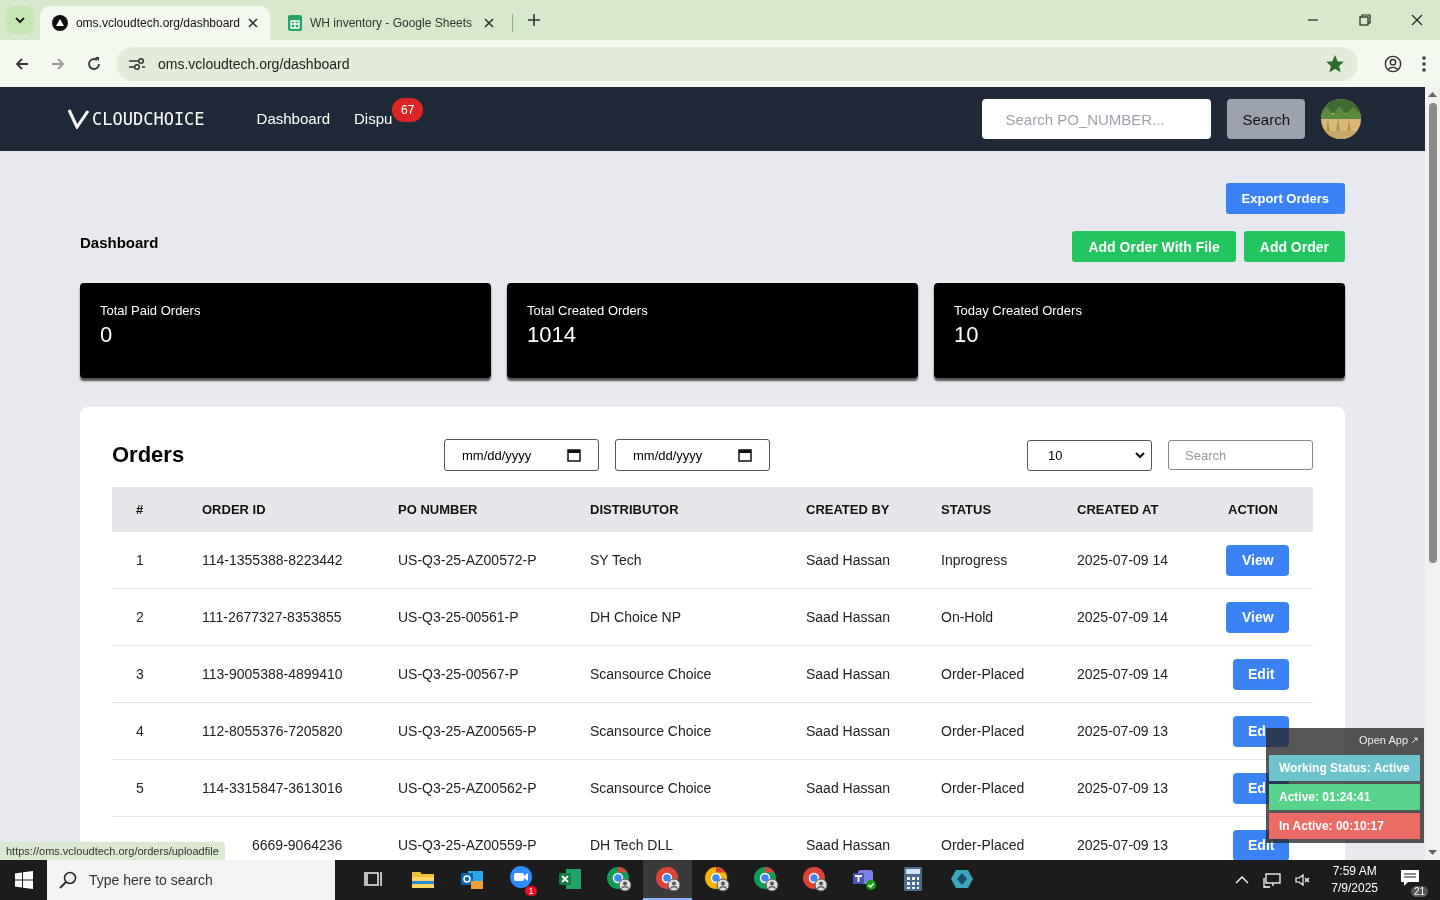 This screenshot has width=1440, height=900. I want to click on table-cell-text: US-Q3-25-00567-P, so click(459, 674).